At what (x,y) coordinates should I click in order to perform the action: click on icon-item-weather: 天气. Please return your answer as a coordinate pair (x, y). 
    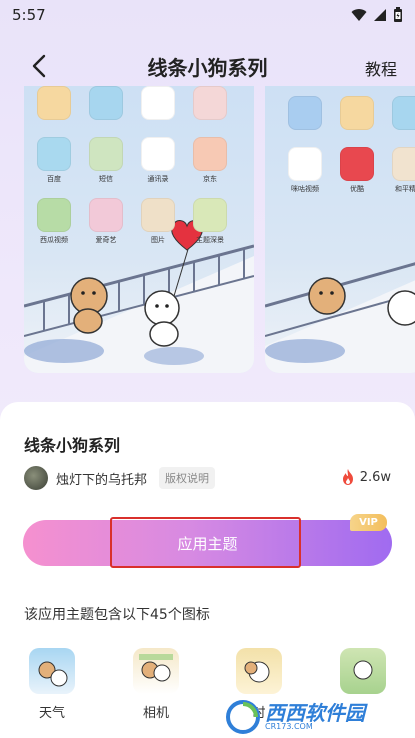
    Looking at the image, I should click on (52, 684).